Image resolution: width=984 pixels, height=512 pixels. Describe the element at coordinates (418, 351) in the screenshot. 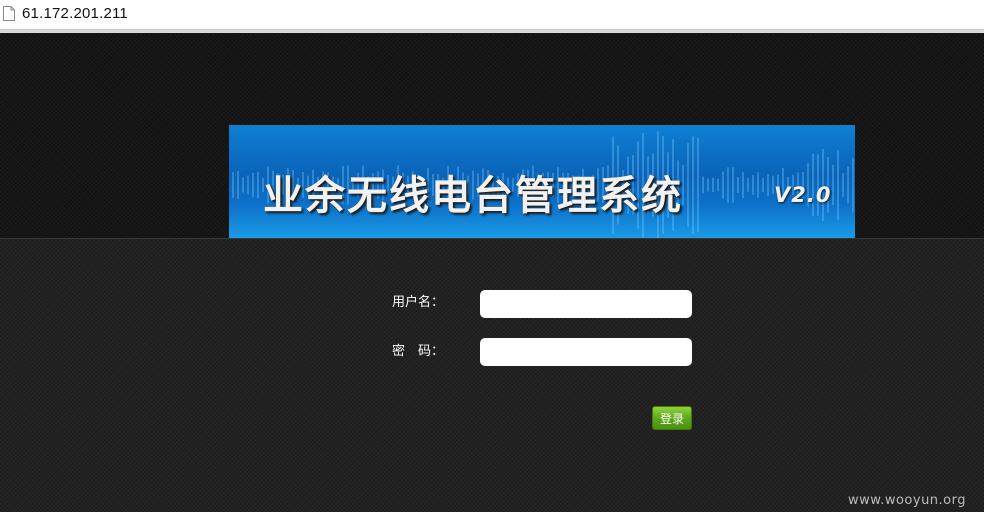

I see `password-label: 密 码：` at that location.